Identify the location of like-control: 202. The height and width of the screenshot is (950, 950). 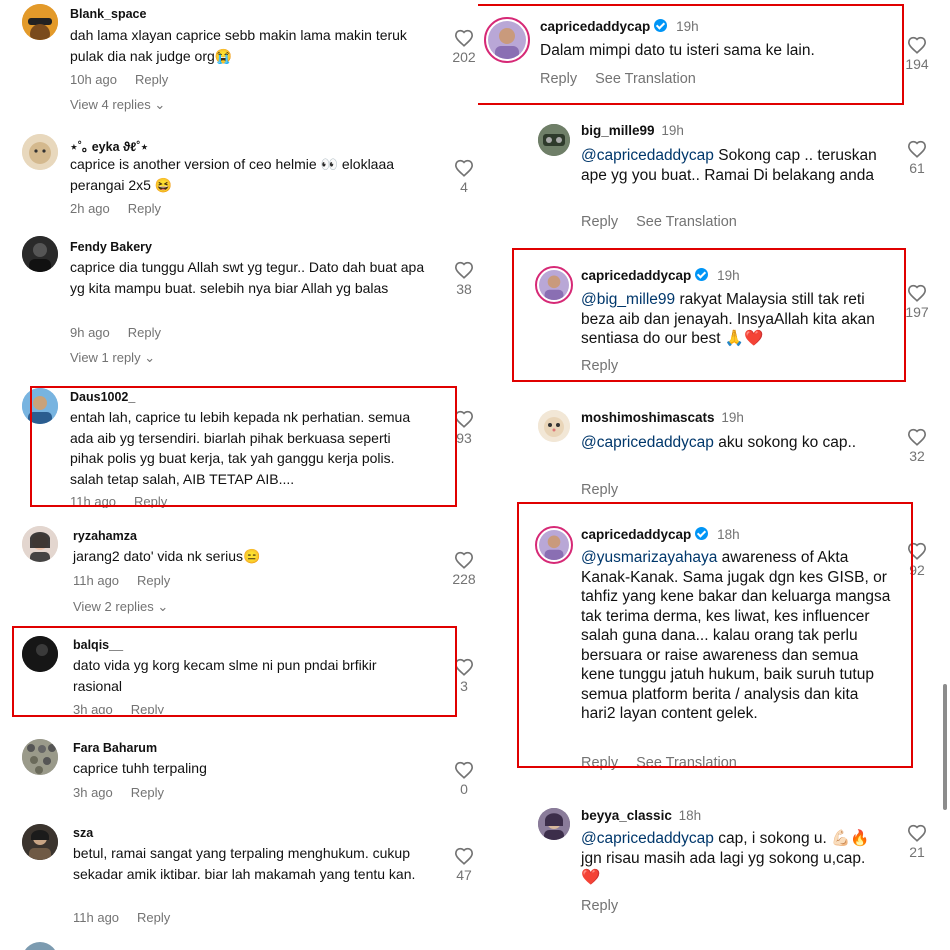
(463, 47).